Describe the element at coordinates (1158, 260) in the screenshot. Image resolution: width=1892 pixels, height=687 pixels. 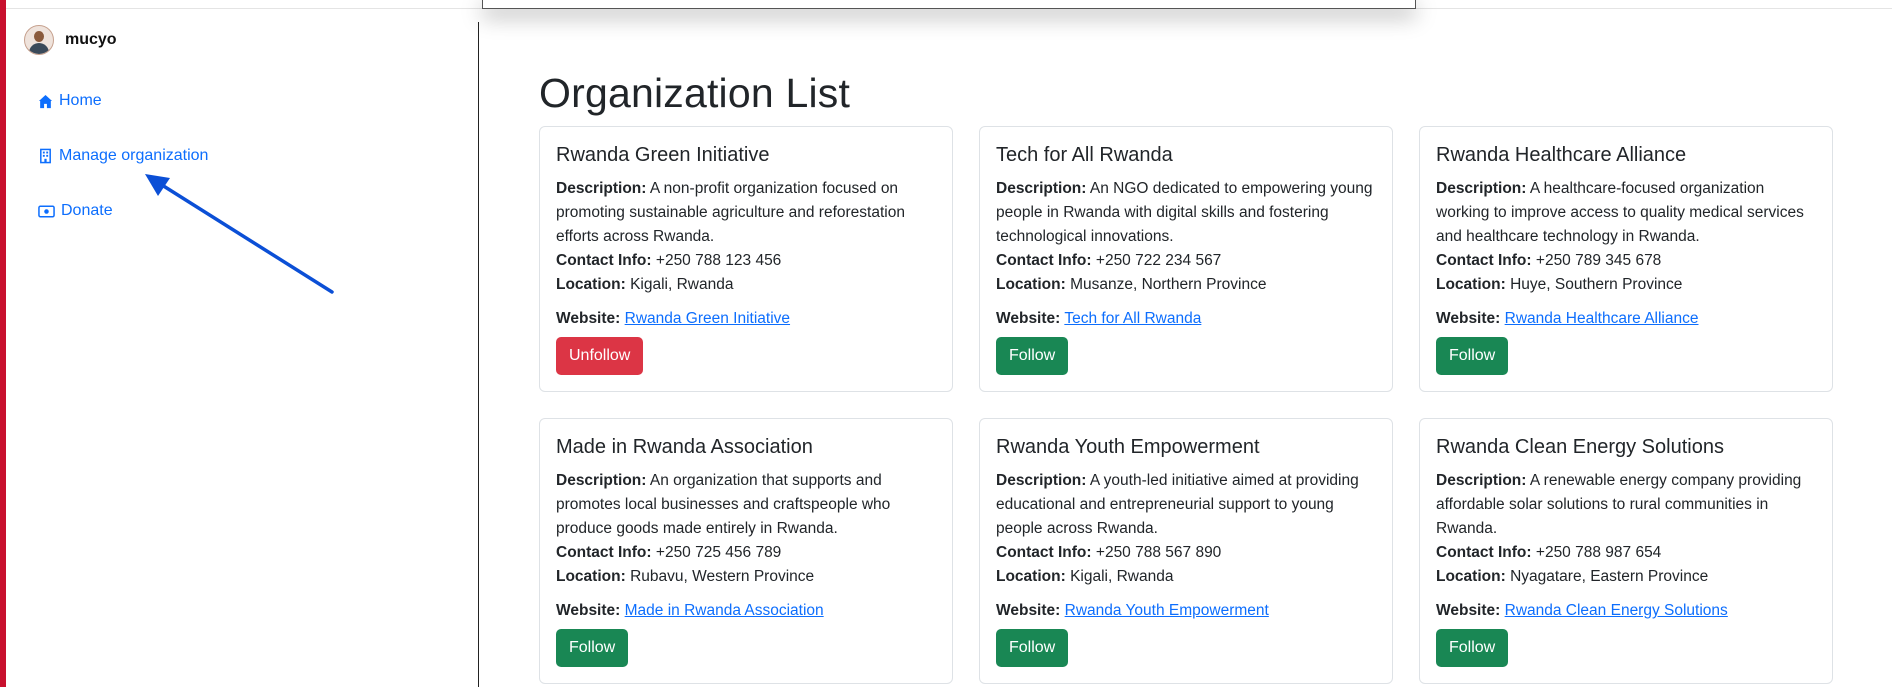
I see `contact-value: +250 722 234 567` at that location.